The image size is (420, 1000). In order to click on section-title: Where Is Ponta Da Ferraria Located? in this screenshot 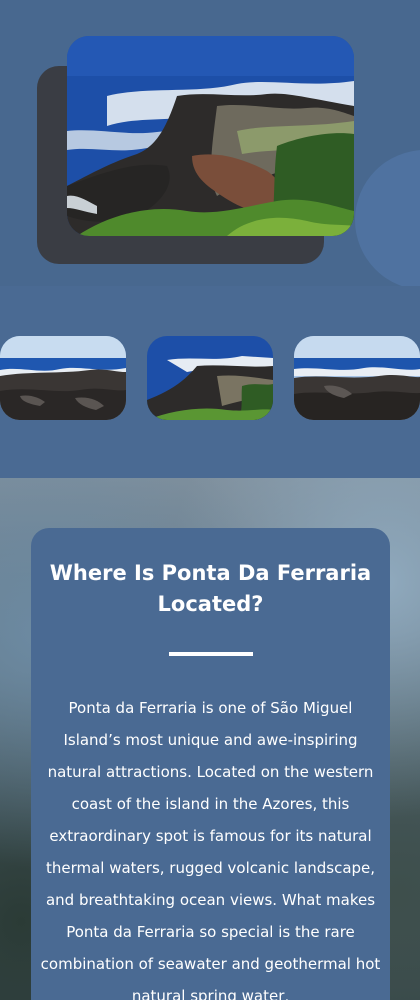, I will do `click(210, 588)`.